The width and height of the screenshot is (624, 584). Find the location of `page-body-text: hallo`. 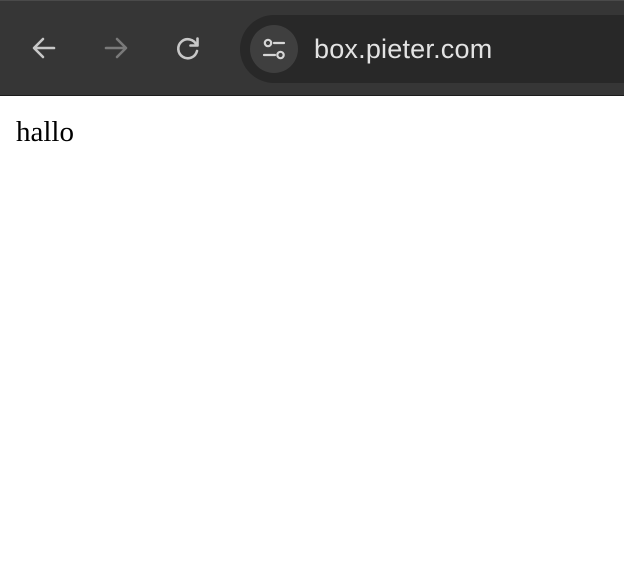

page-body-text: hallo is located at coordinates (45, 132).